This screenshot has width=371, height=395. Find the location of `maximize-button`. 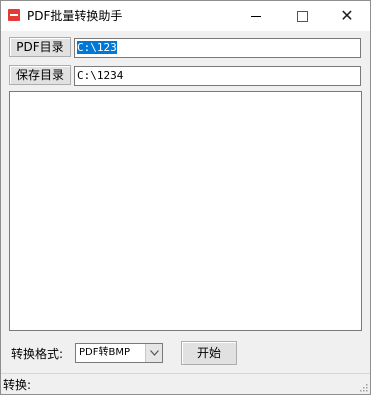

maximize-button is located at coordinates (302, 16).